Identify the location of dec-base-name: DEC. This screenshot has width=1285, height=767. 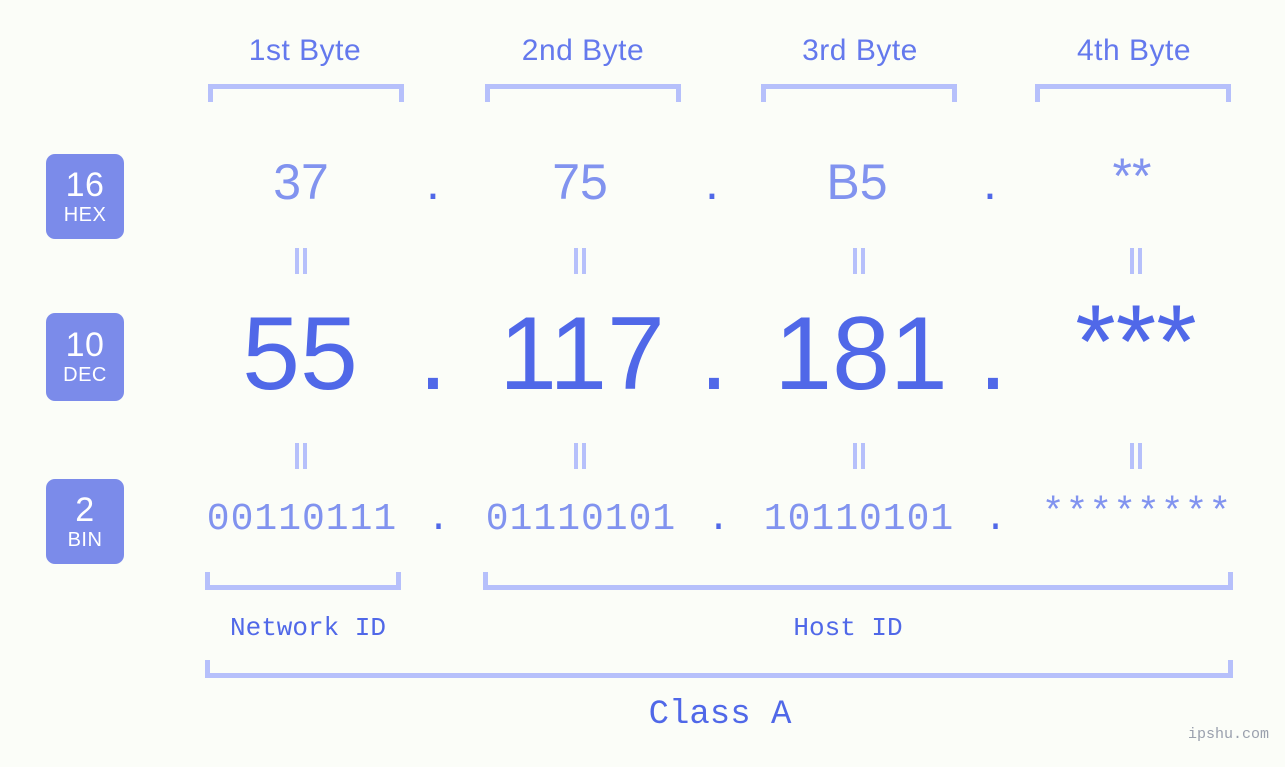
(85, 375).